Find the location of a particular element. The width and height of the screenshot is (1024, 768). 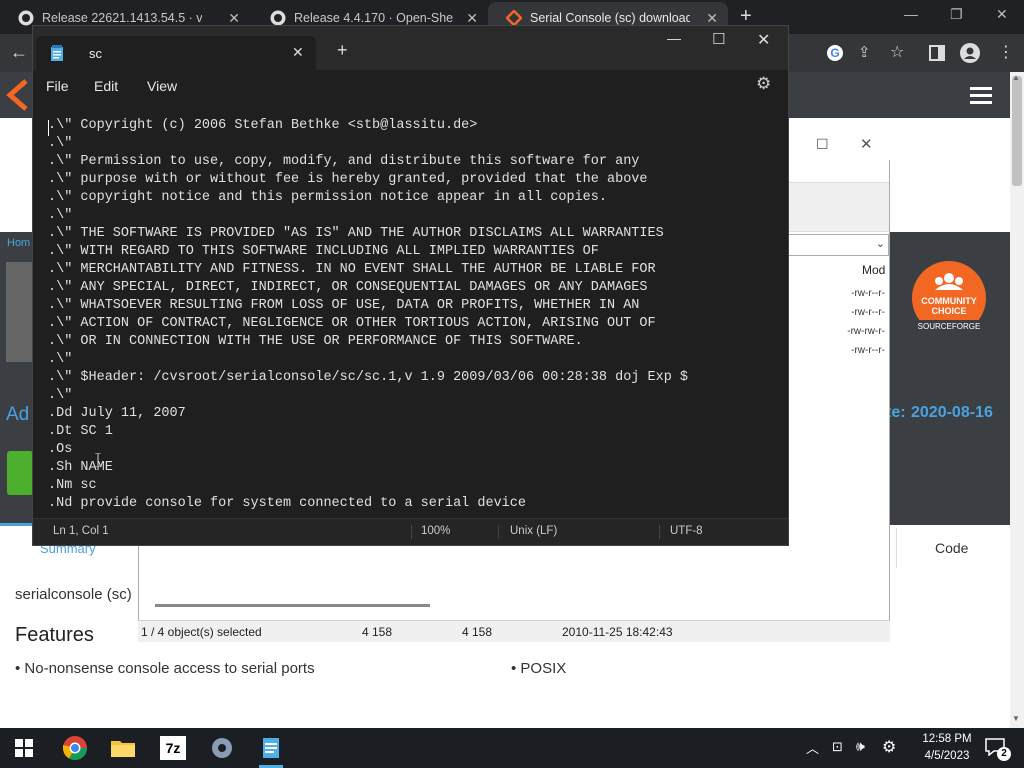

browser-tab-title: Release 22621.1413.54.5 · valinet is located at coordinates (122, 18).